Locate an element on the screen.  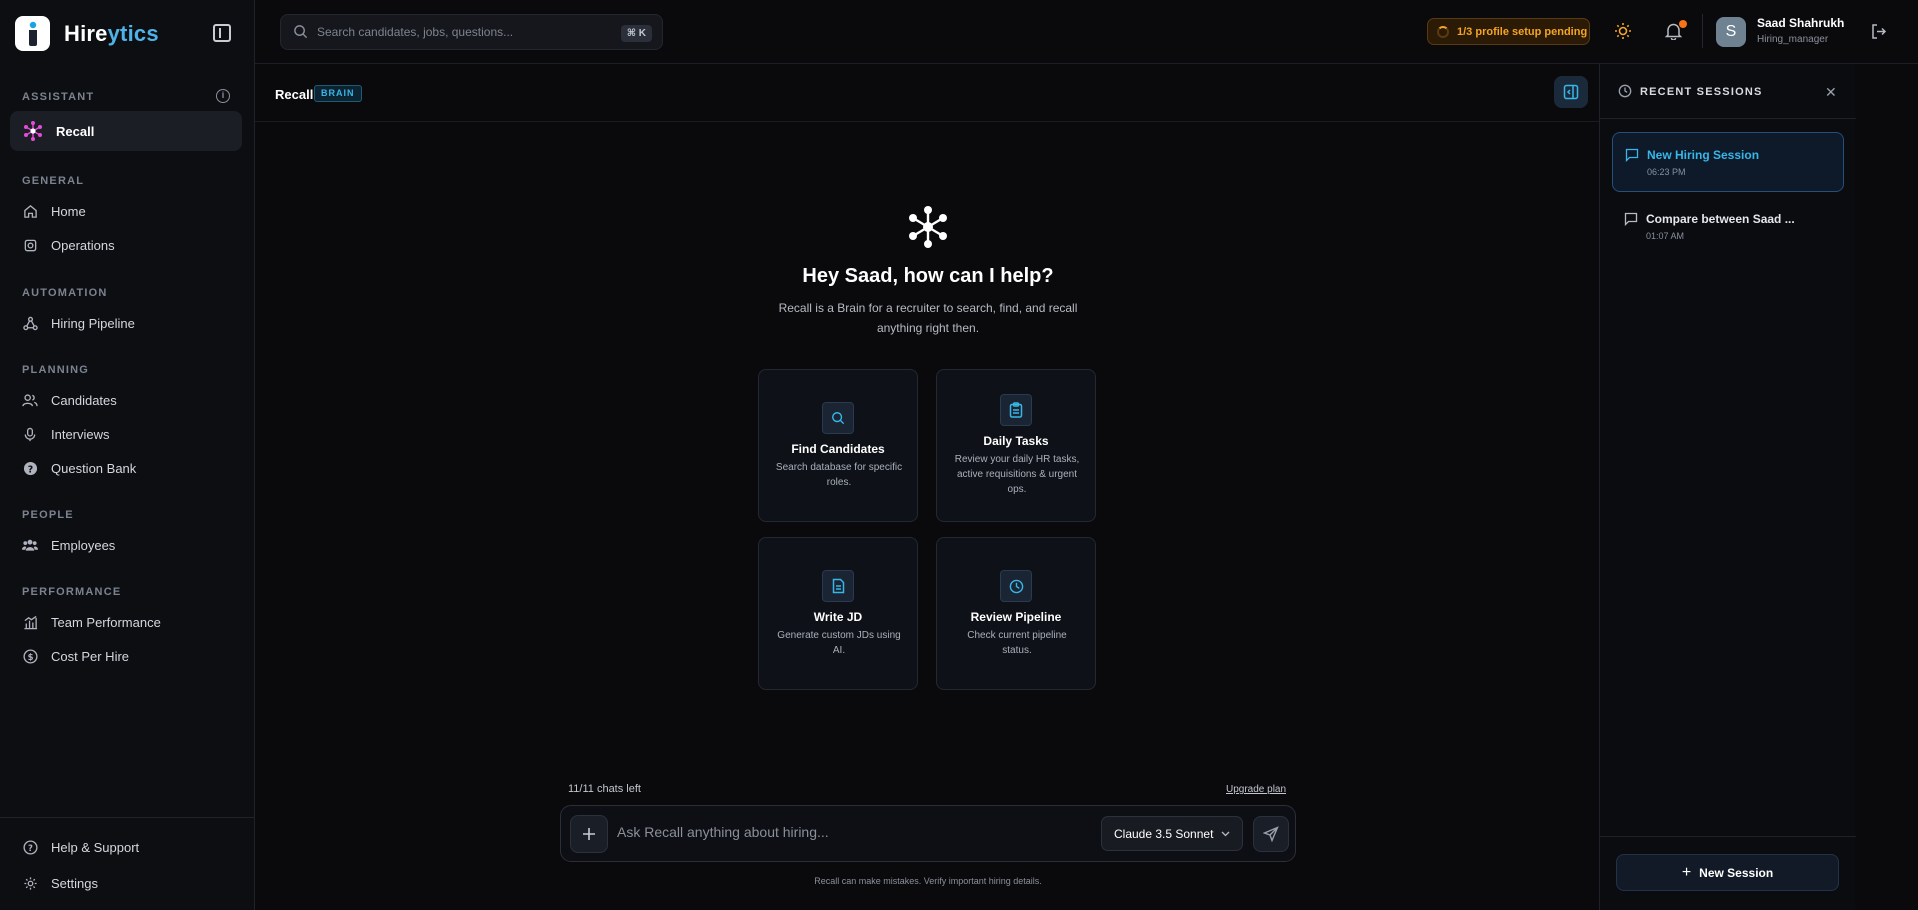
session-time: 01:07 AM is located at coordinates (1665, 236).